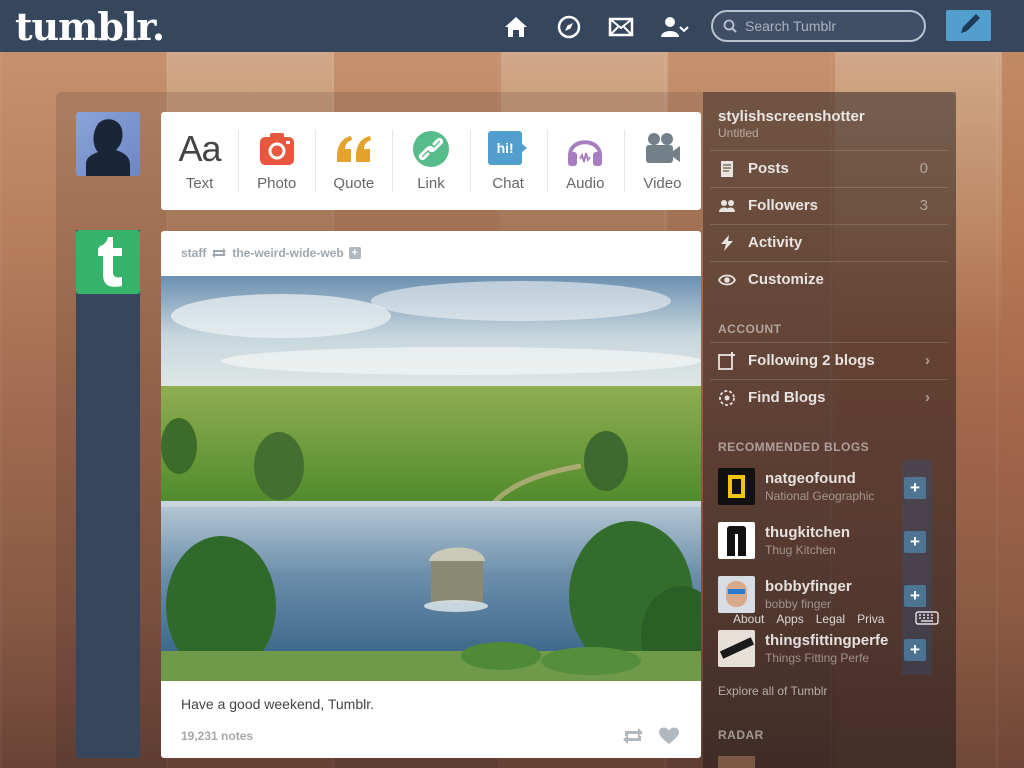 The height and width of the screenshot is (768, 1024). What do you see at coordinates (748, 619) in the screenshot?
I see `footer-about-link: About` at bounding box center [748, 619].